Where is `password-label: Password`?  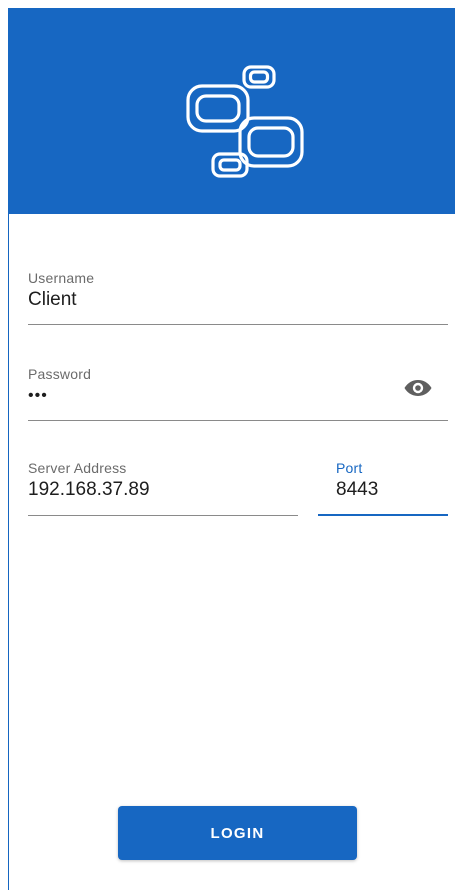 password-label: Password is located at coordinates (60, 374).